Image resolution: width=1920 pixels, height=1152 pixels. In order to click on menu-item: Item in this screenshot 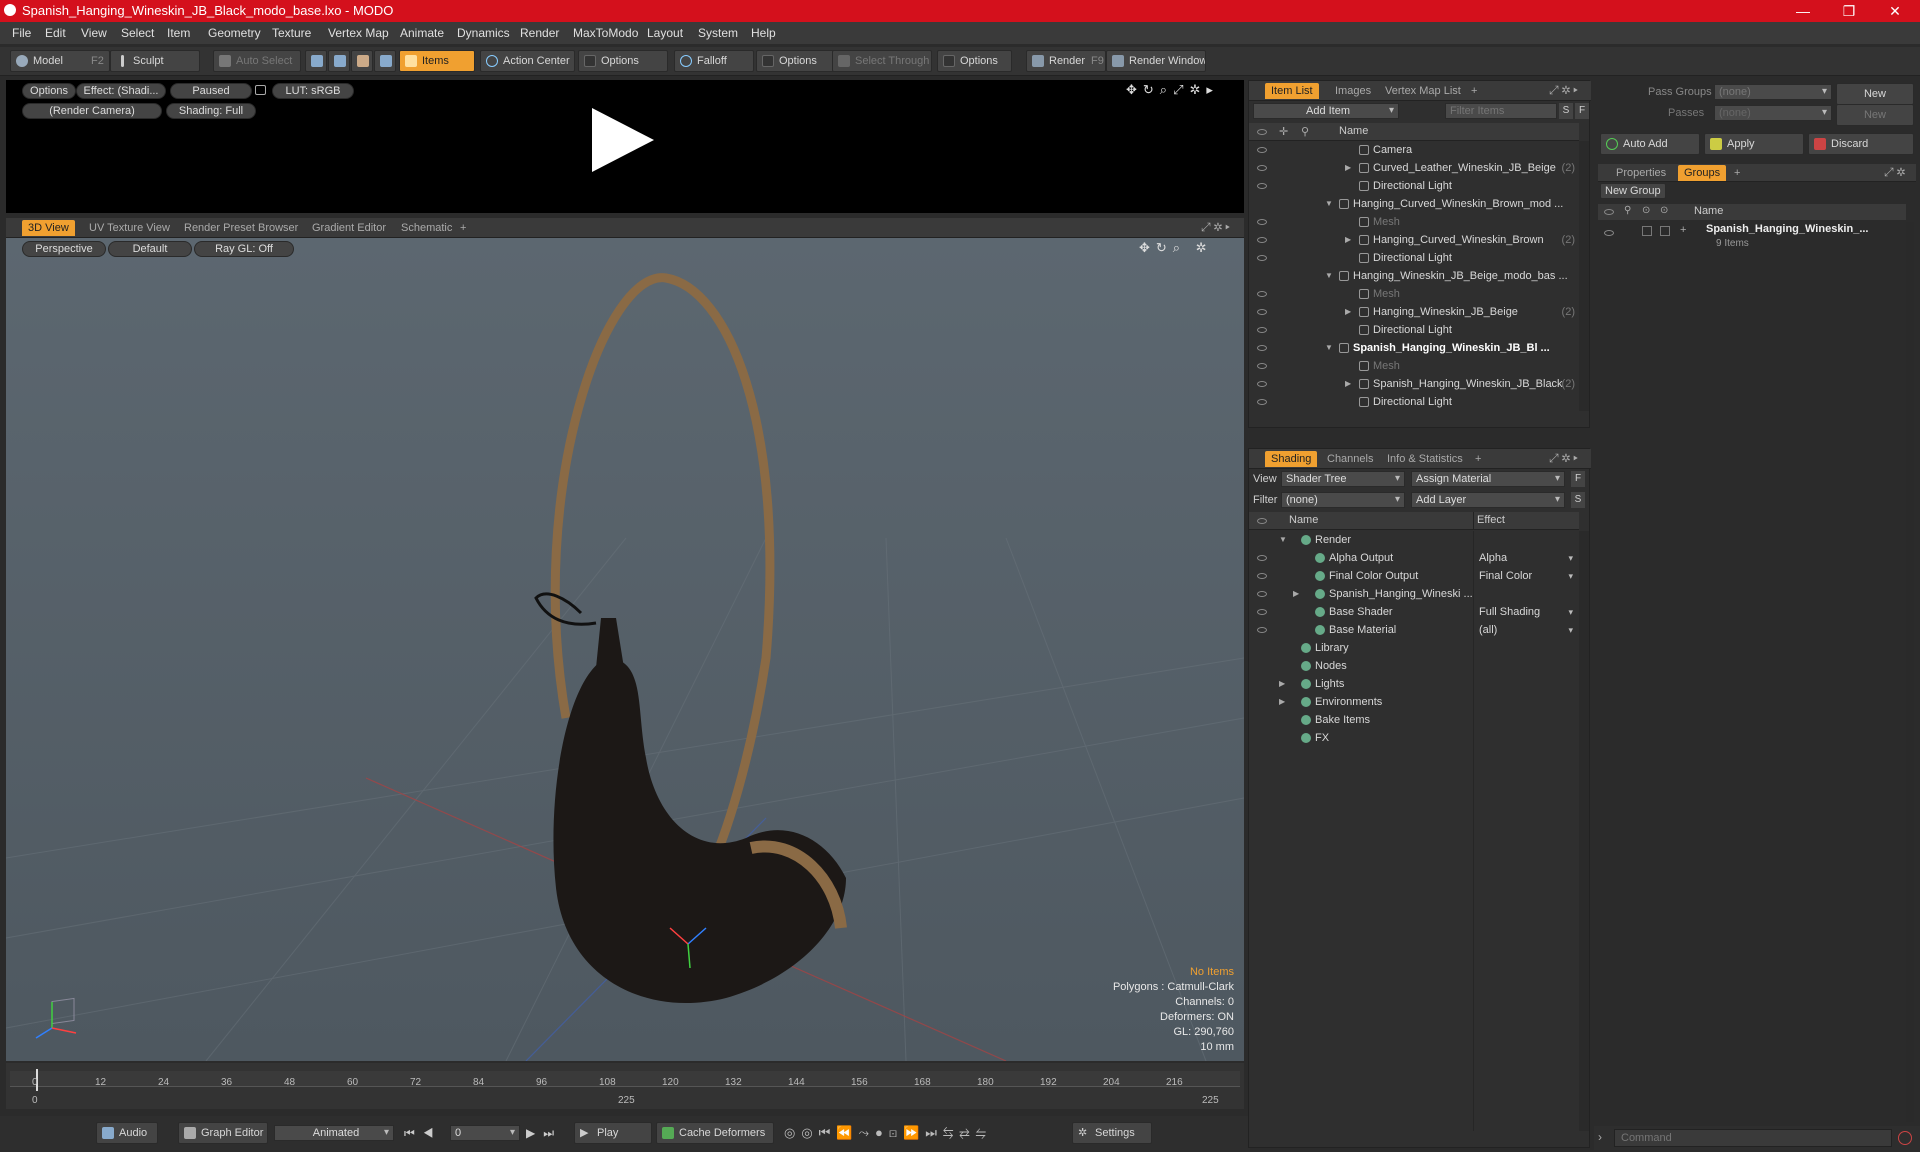, I will do `click(178, 33)`.